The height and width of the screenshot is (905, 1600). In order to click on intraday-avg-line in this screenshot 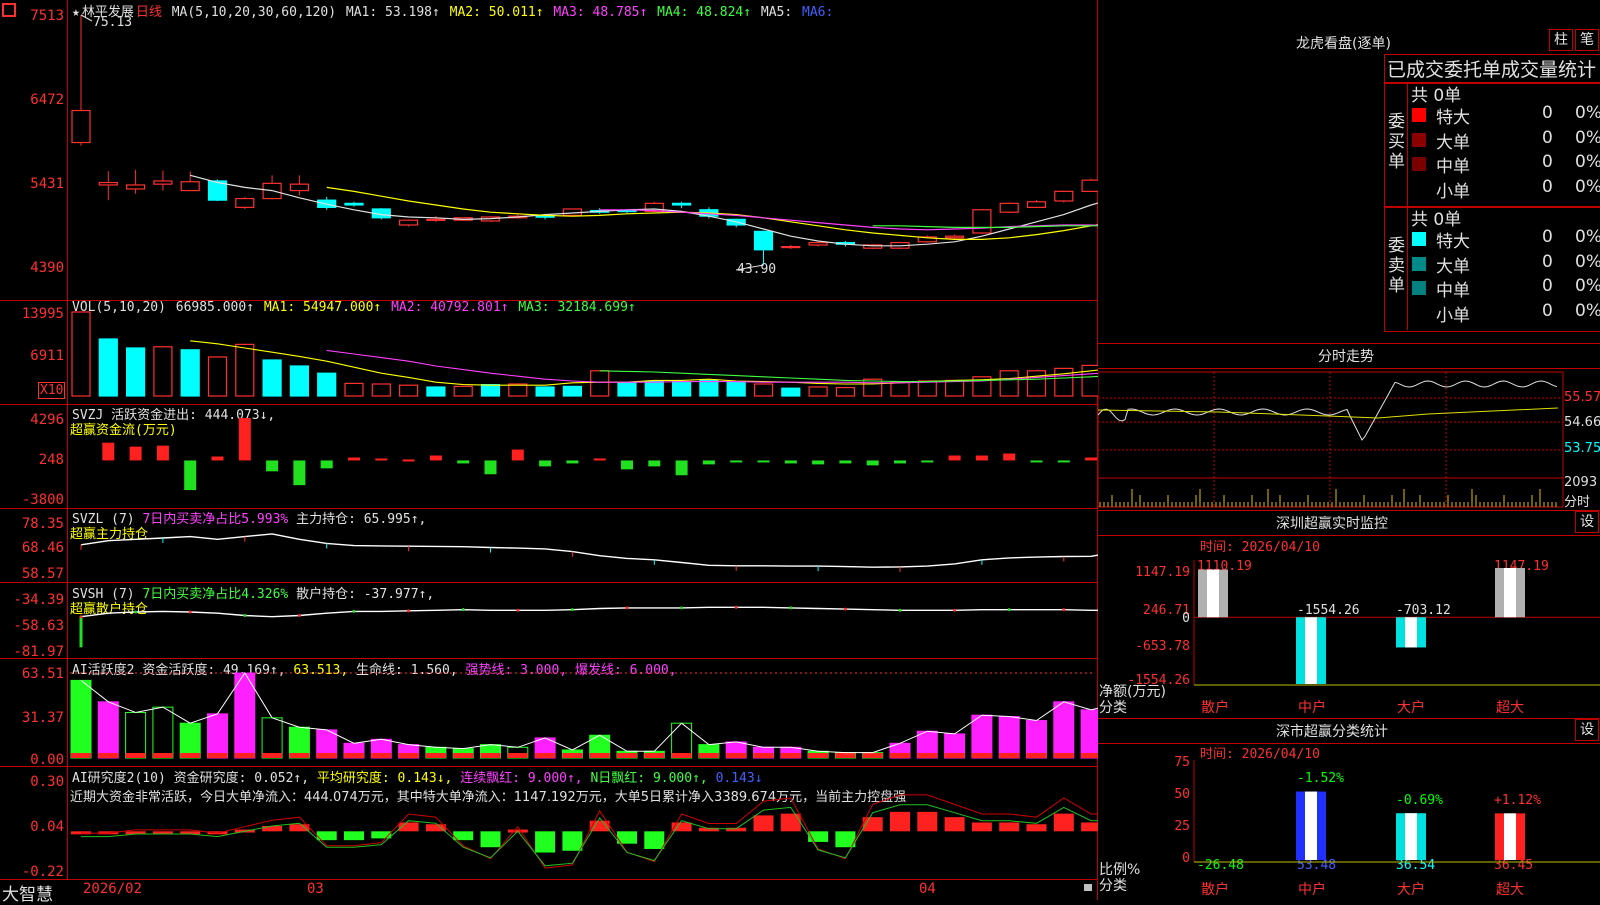, I will do `click(1328, 413)`.